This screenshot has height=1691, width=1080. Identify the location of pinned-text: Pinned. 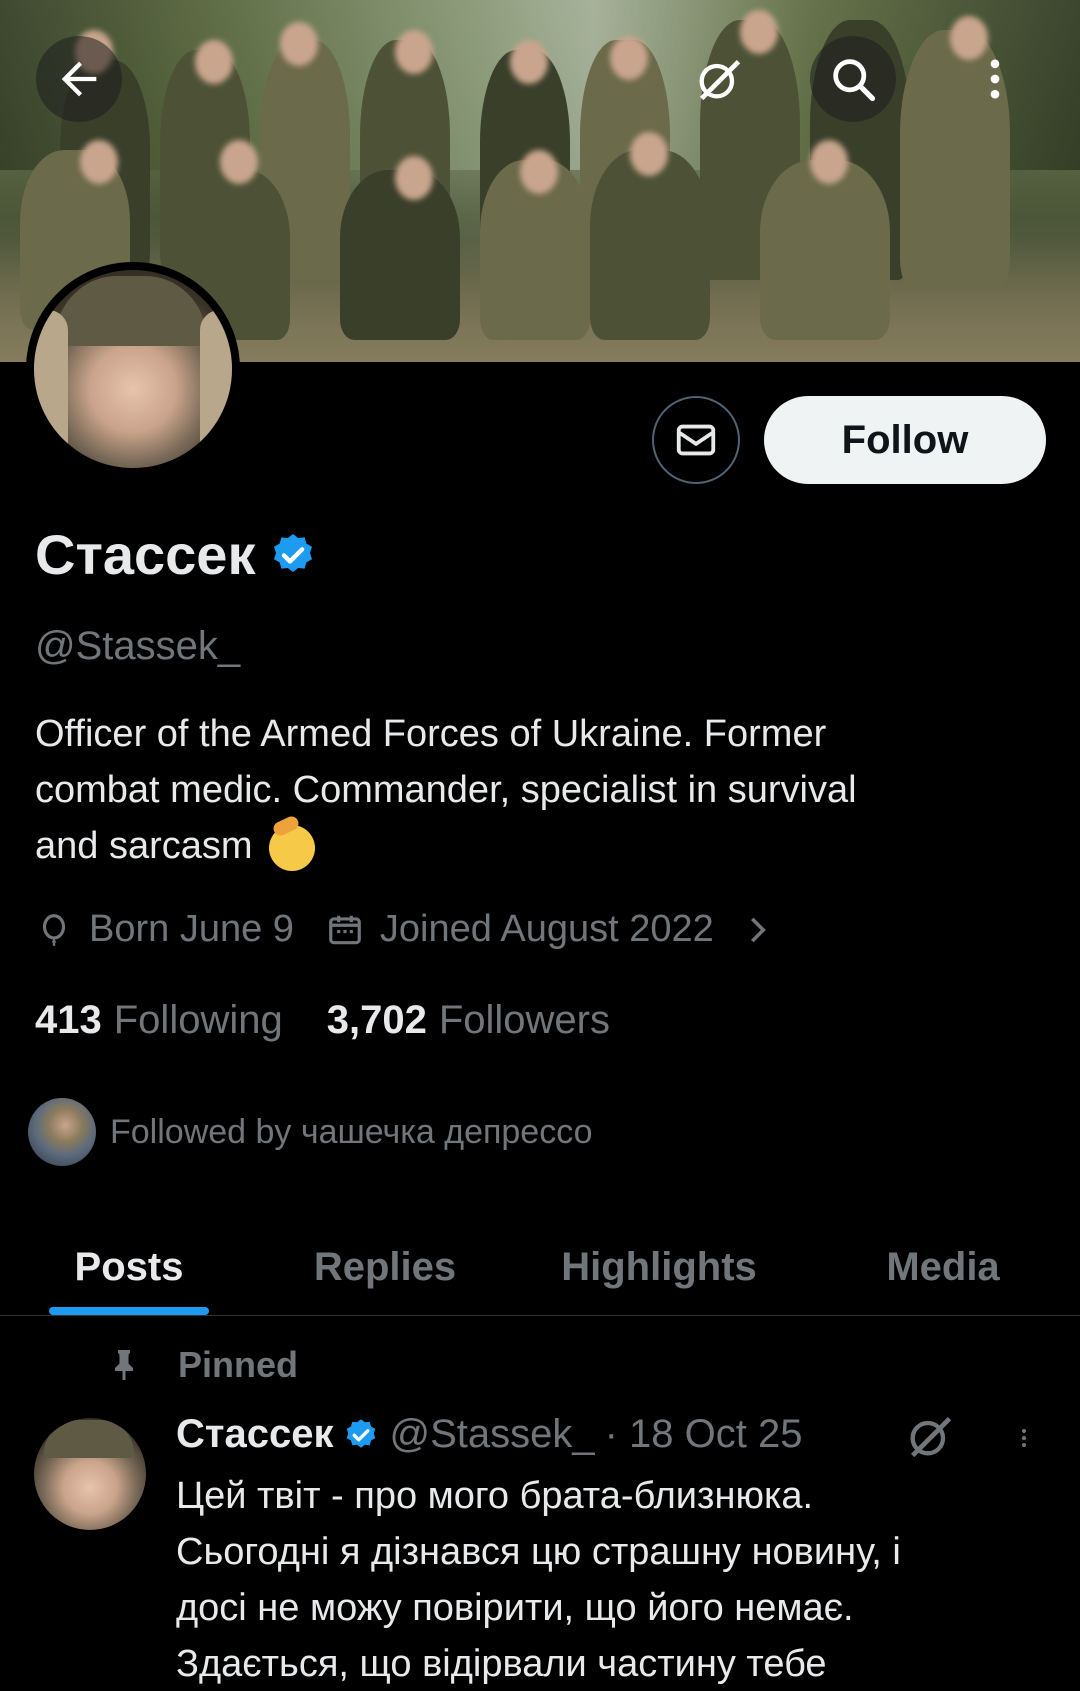
(238, 1364).